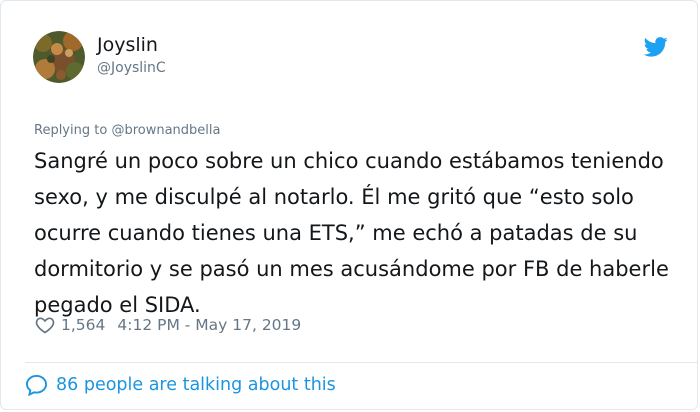  I want to click on divider, so click(361, 362).